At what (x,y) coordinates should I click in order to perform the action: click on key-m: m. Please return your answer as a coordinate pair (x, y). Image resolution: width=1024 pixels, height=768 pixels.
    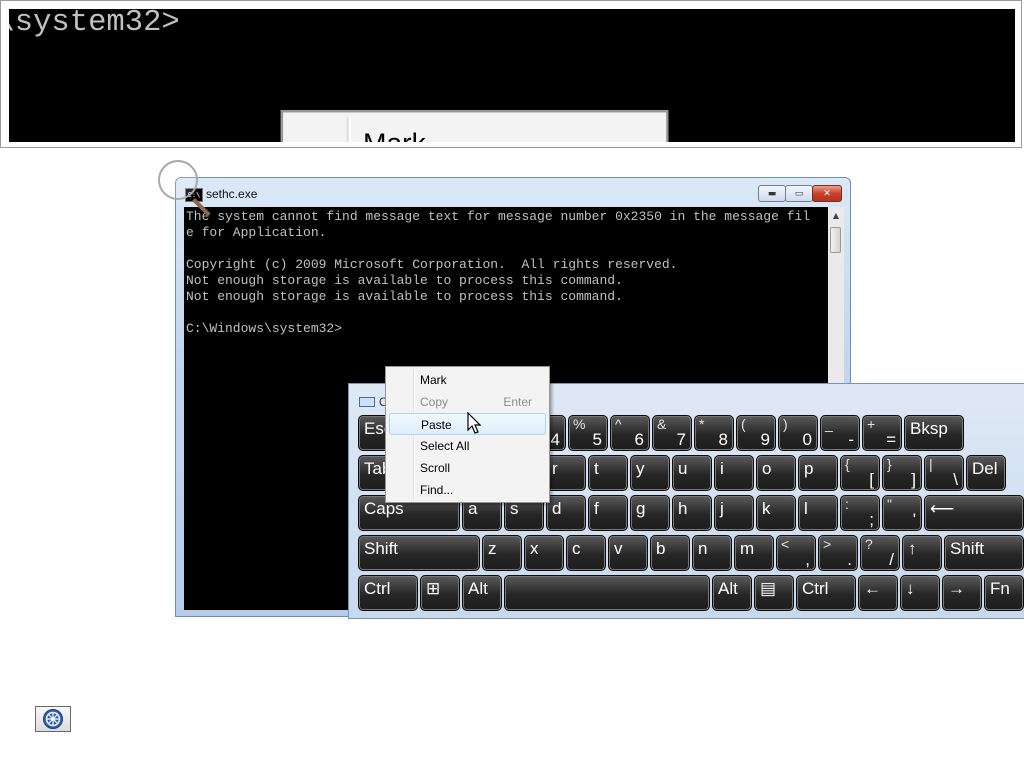
    Looking at the image, I should click on (754, 553).